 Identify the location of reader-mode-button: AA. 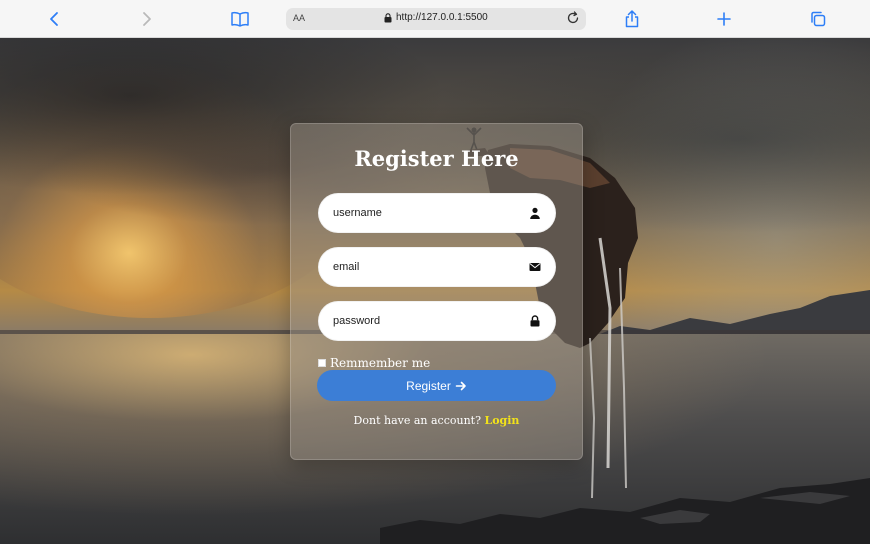
(299, 18).